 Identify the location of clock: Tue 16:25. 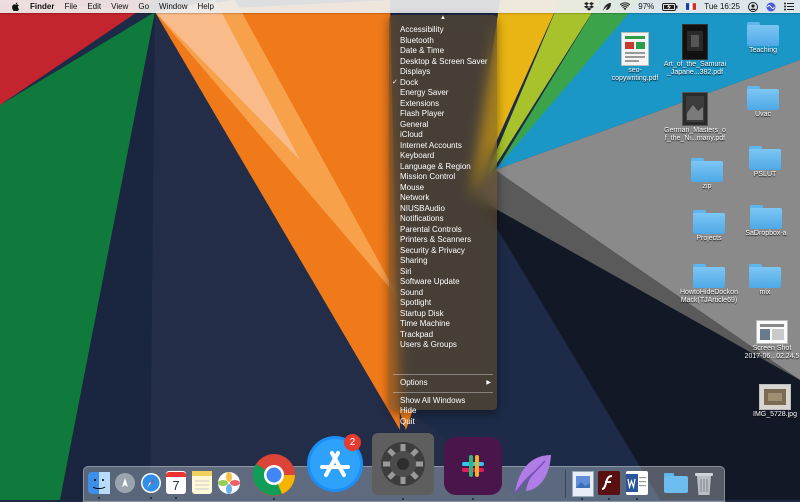
(722, 6).